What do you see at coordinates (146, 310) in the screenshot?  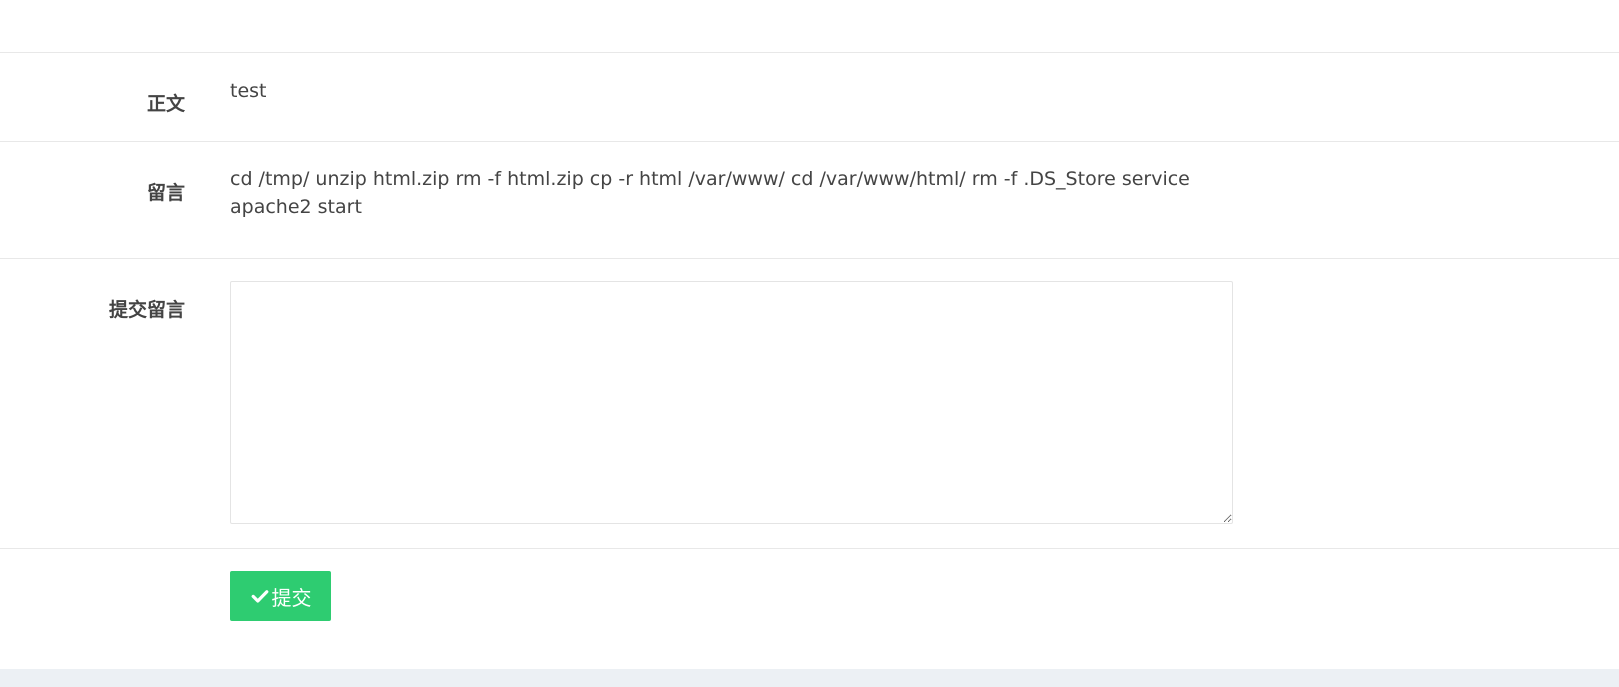 I see `submit-comment-label: 提交留言` at bounding box center [146, 310].